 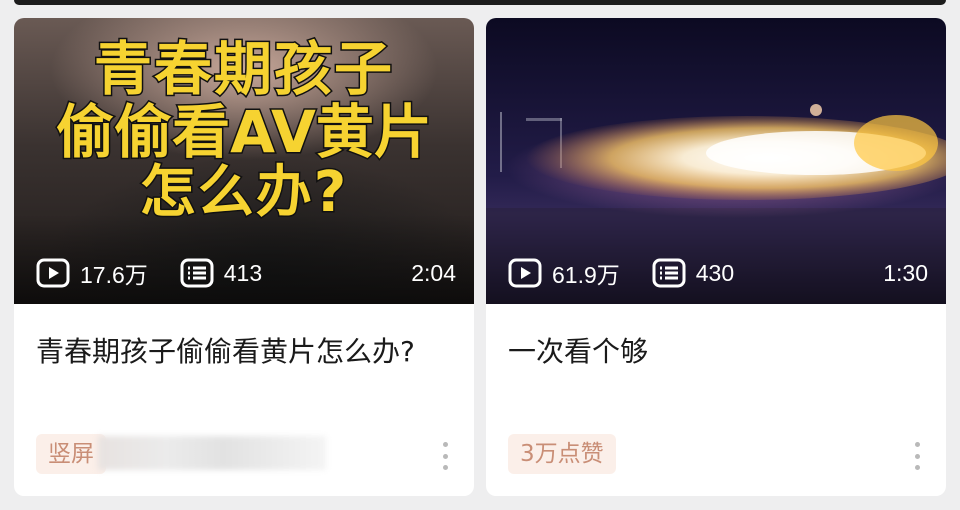 What do you see at coordinates (433, 272) in the screenshot?
I see `video-duration: 2:04` at bounding box center [433, 272].